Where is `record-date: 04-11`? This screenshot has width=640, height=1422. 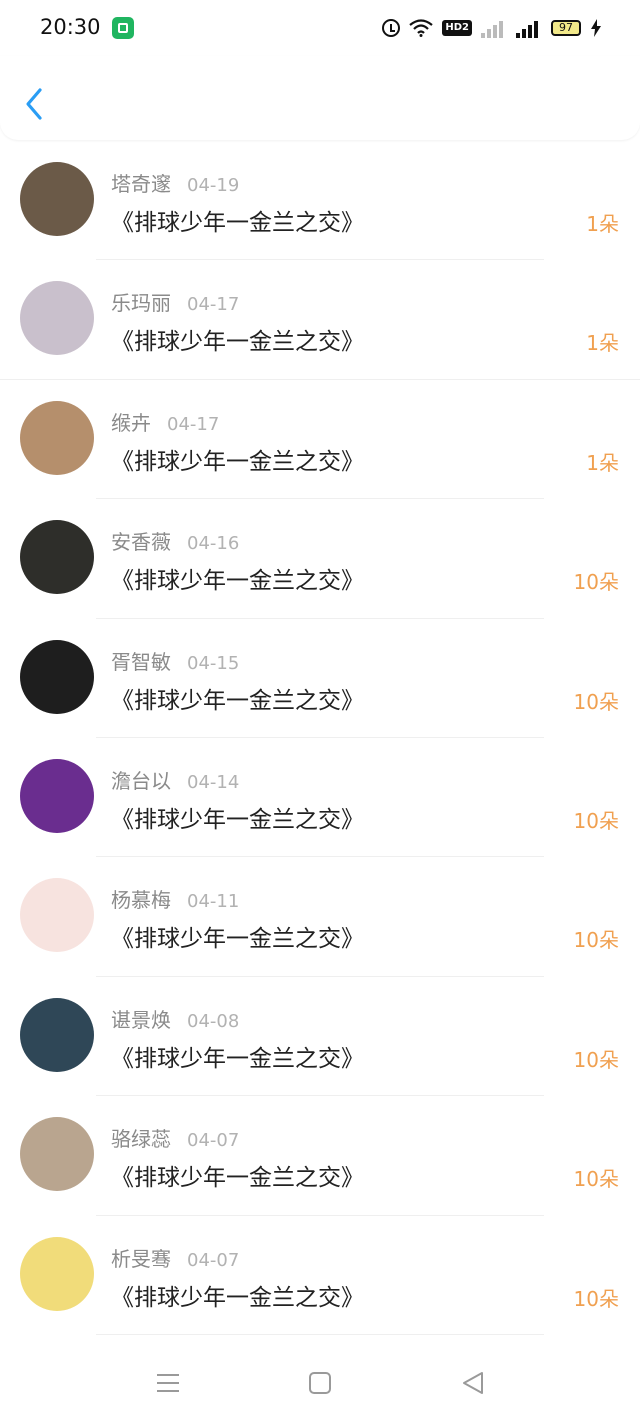
record-date: 04-11 is located at coordinates (213, 902).